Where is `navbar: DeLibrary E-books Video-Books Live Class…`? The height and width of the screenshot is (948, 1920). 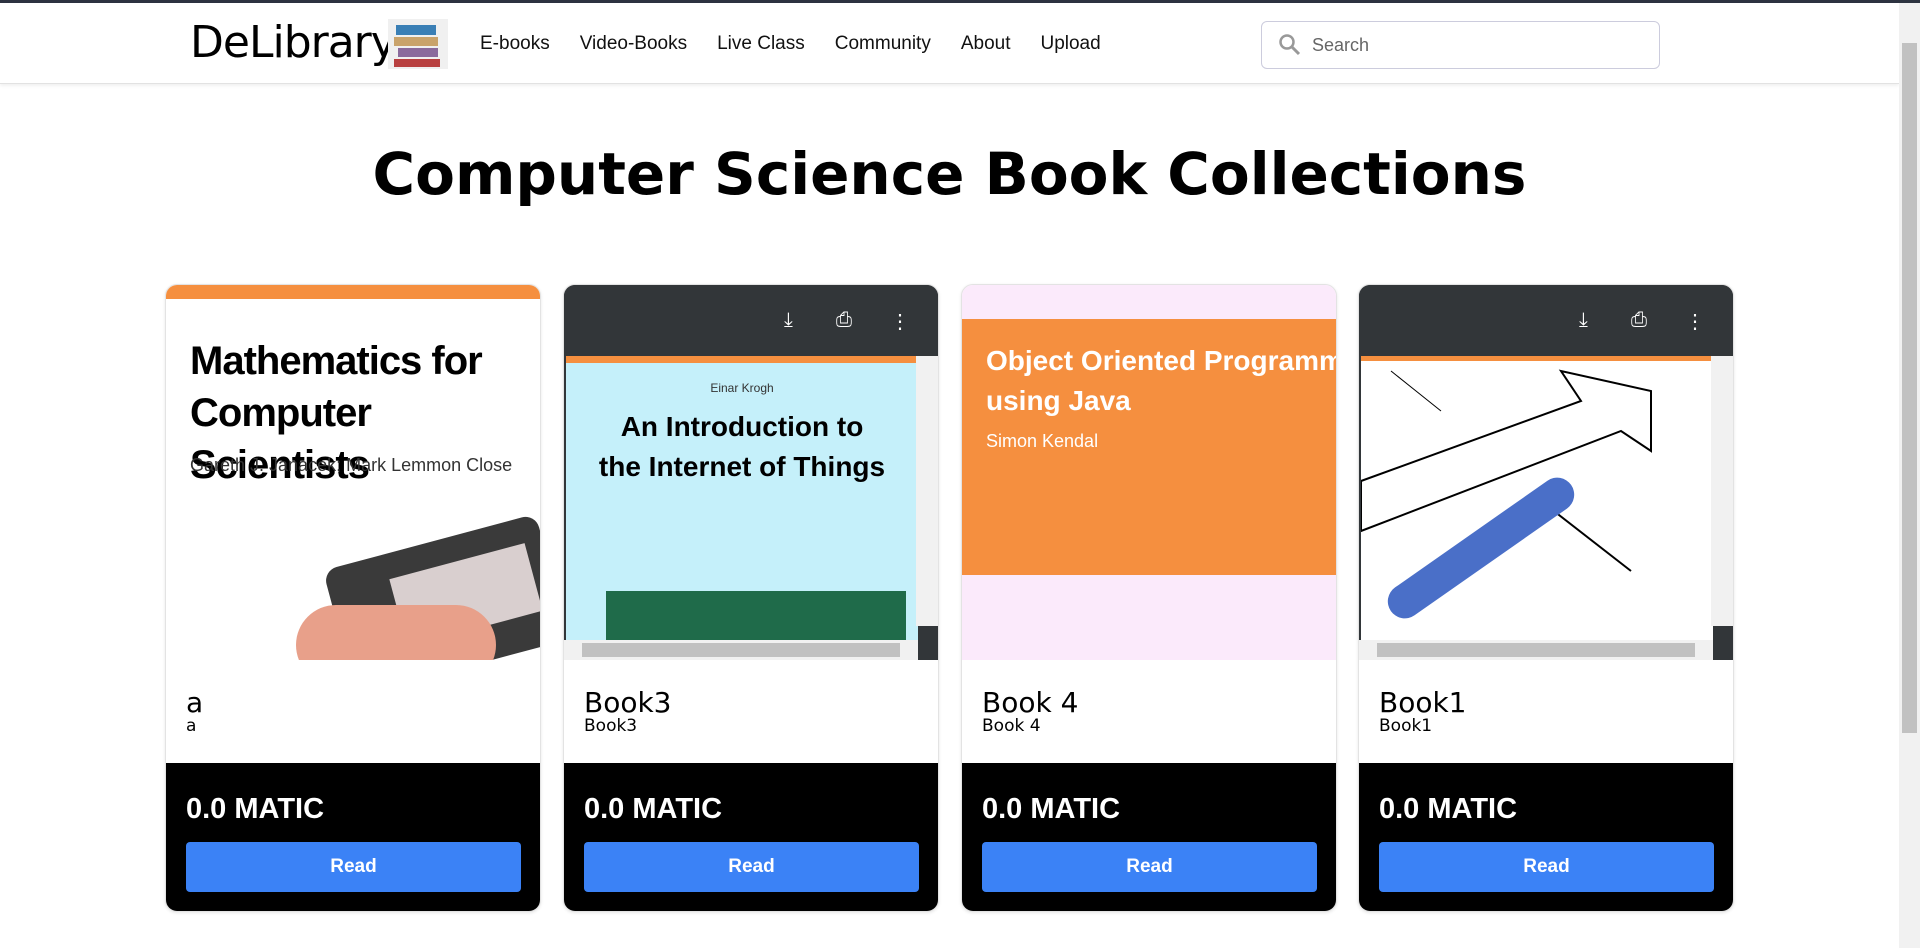 navbar: DeLibrary E-books Video-Books Live Class… is located at coordinates (949, 43).